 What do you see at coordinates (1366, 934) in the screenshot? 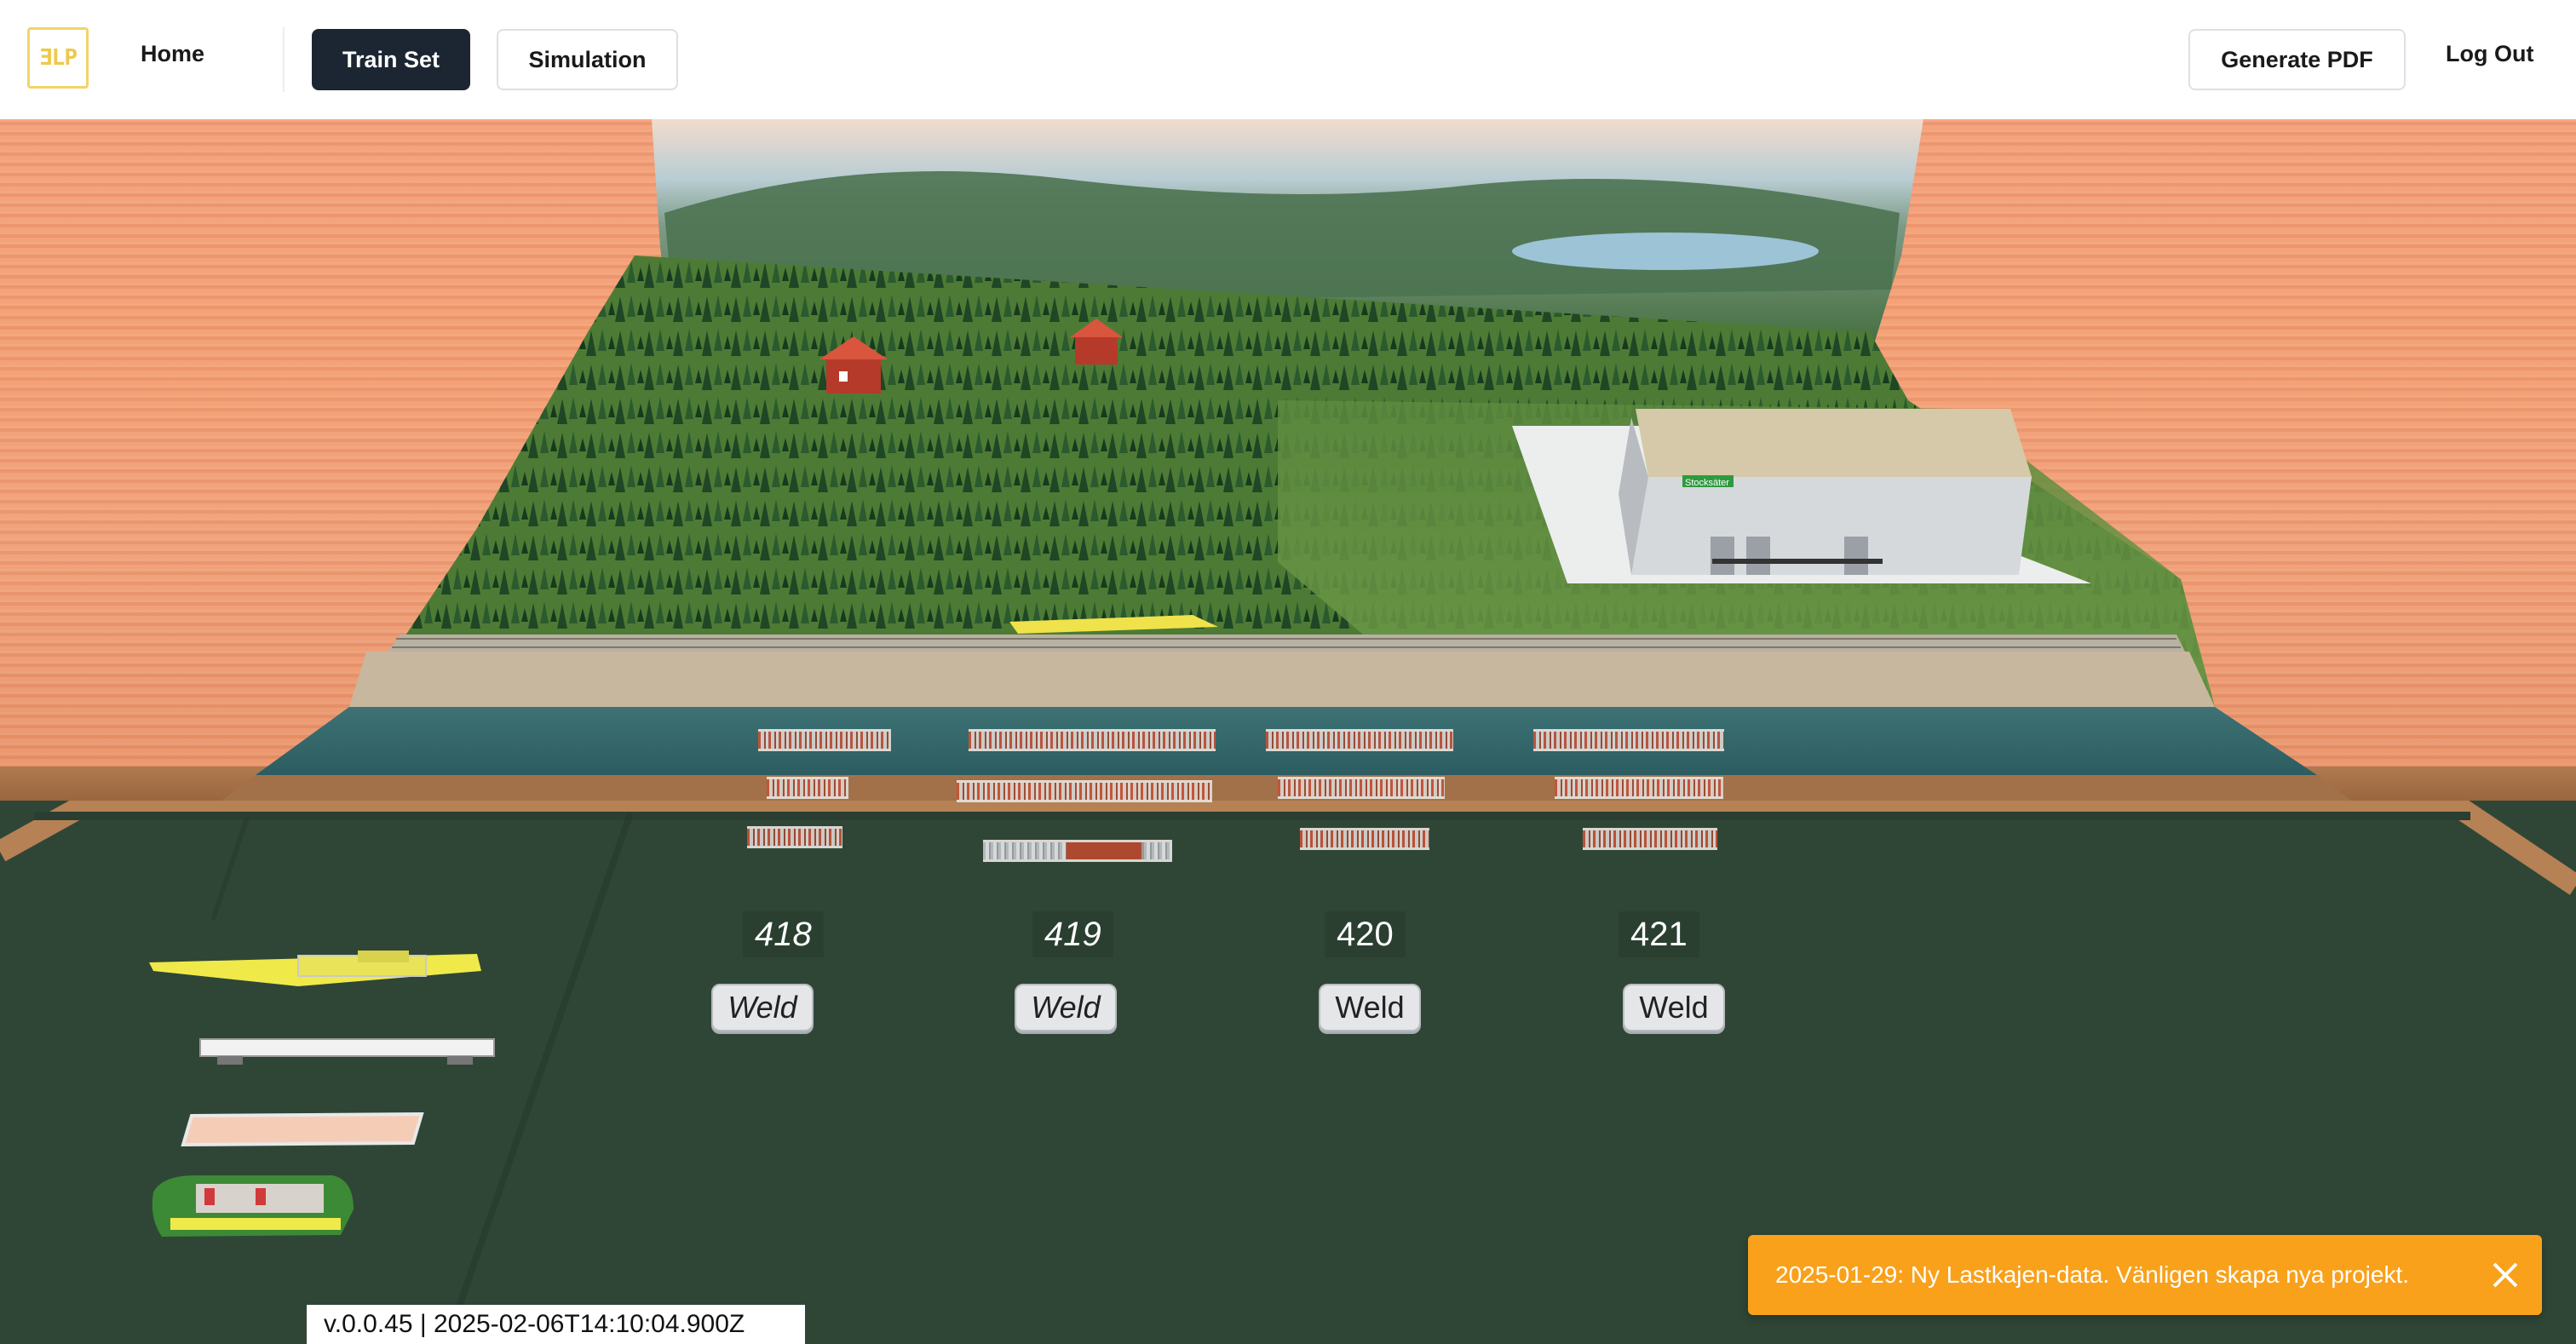
I see `station-number-420: 420` at bounding box center [1366, 934].